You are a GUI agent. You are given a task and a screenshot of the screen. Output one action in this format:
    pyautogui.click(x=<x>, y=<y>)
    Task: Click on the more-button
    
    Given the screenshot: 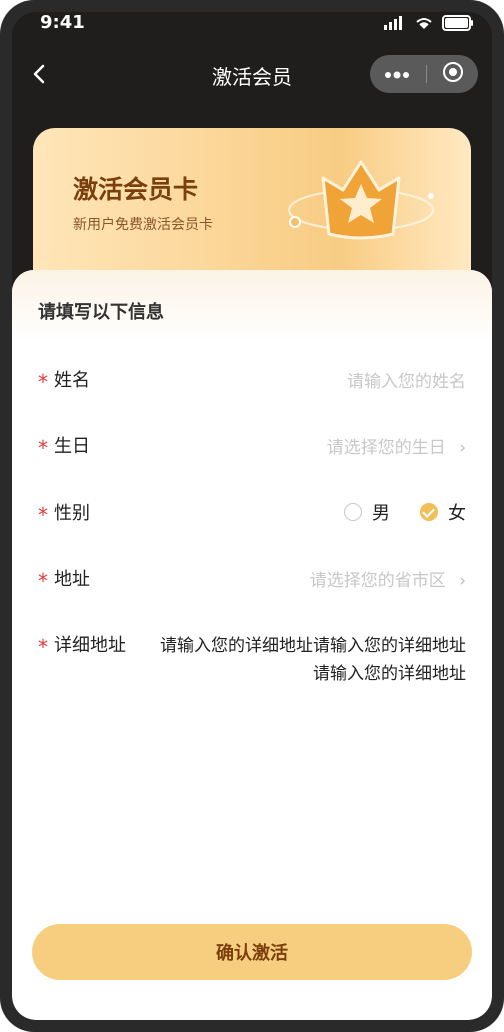 What is the action you would take?
    pyautogui.click(x=397, y=74)
    